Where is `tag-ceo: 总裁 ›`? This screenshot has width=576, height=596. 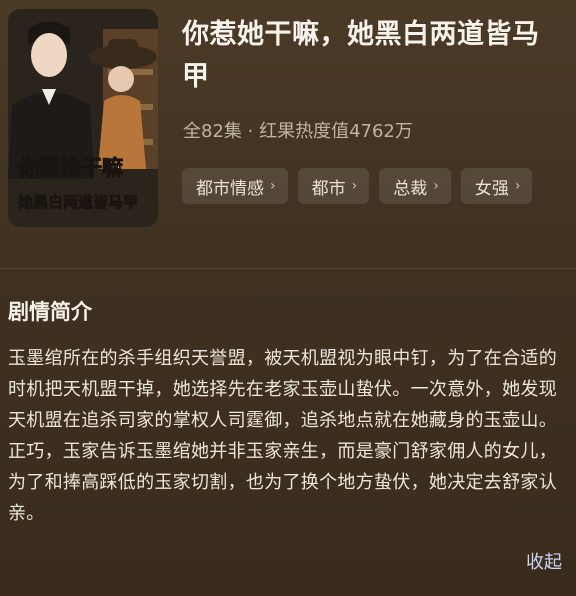 tag-ceo: 总裁 › is located at coordinates (415, 186).